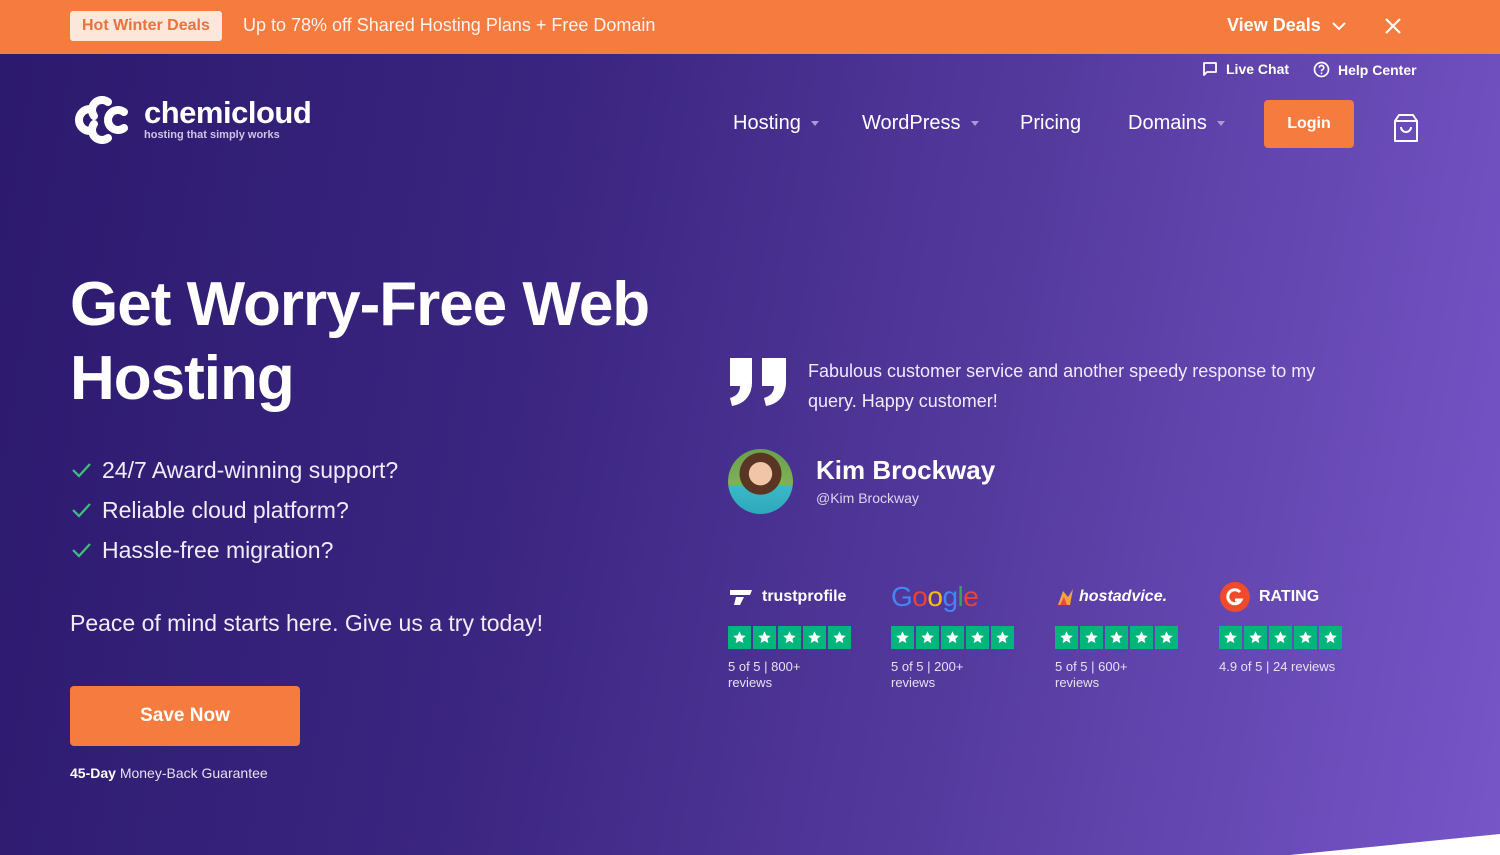  Describe the element at coordinates (1377, 69) in the screenshot. I see `help-center-label: Help Center` at that location.